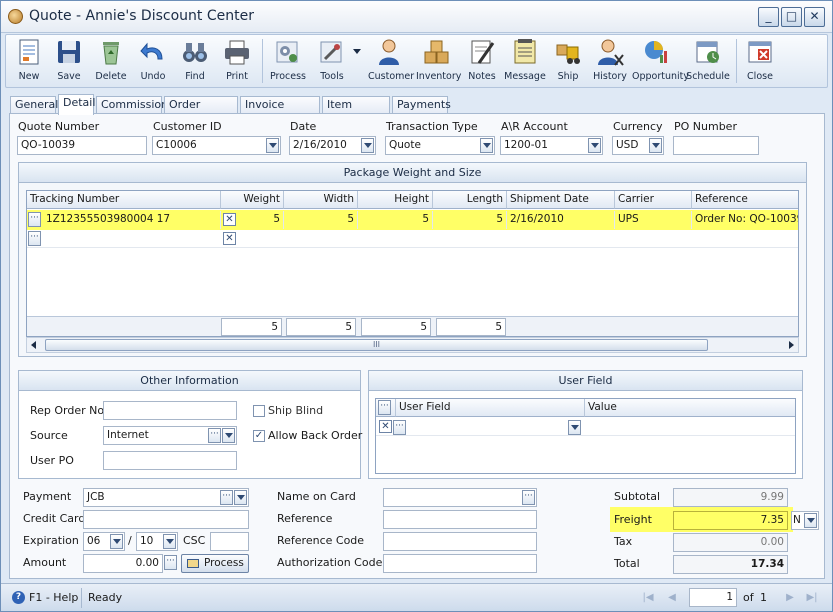  What do you see at coordinates (482, 62) in the screenshot?
I see `notes-button: Notes` at bounding box center [482, 62].